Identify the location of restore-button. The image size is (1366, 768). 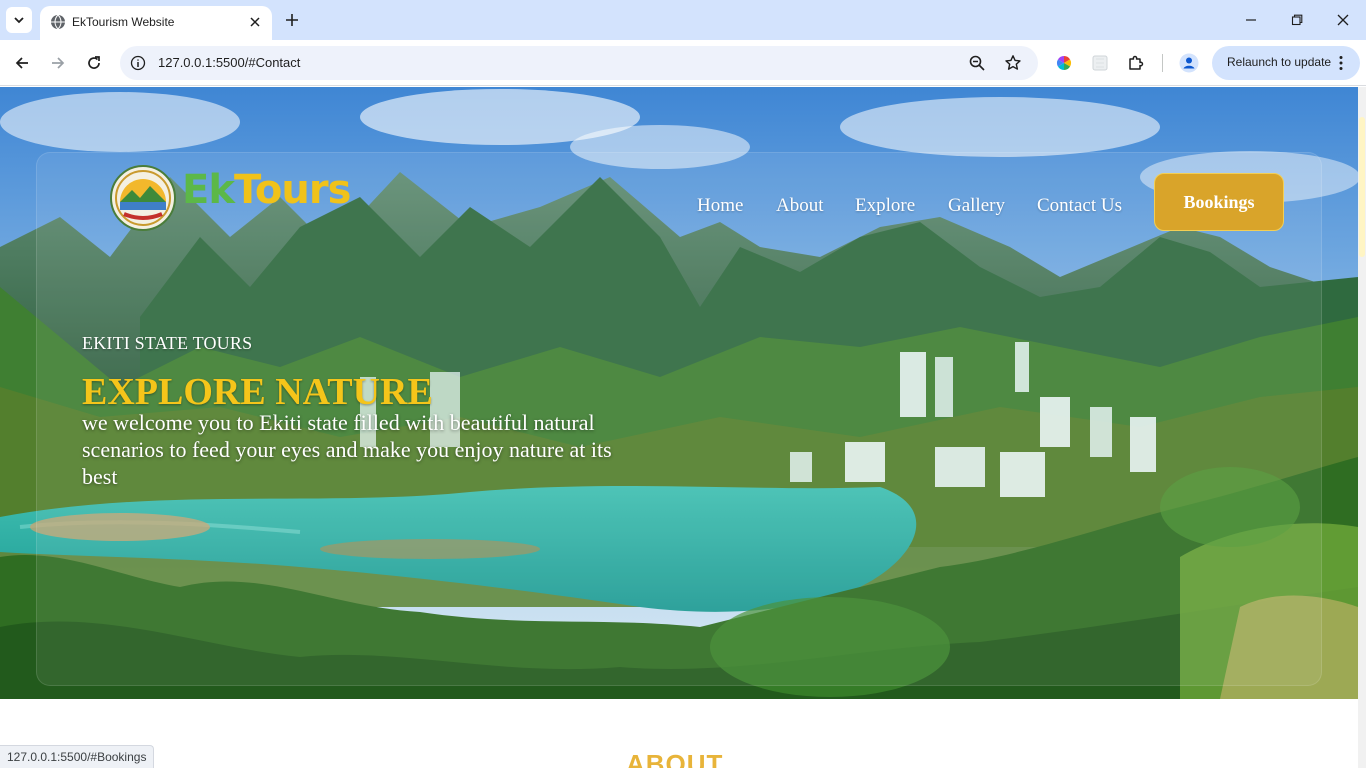
(1297, 20).